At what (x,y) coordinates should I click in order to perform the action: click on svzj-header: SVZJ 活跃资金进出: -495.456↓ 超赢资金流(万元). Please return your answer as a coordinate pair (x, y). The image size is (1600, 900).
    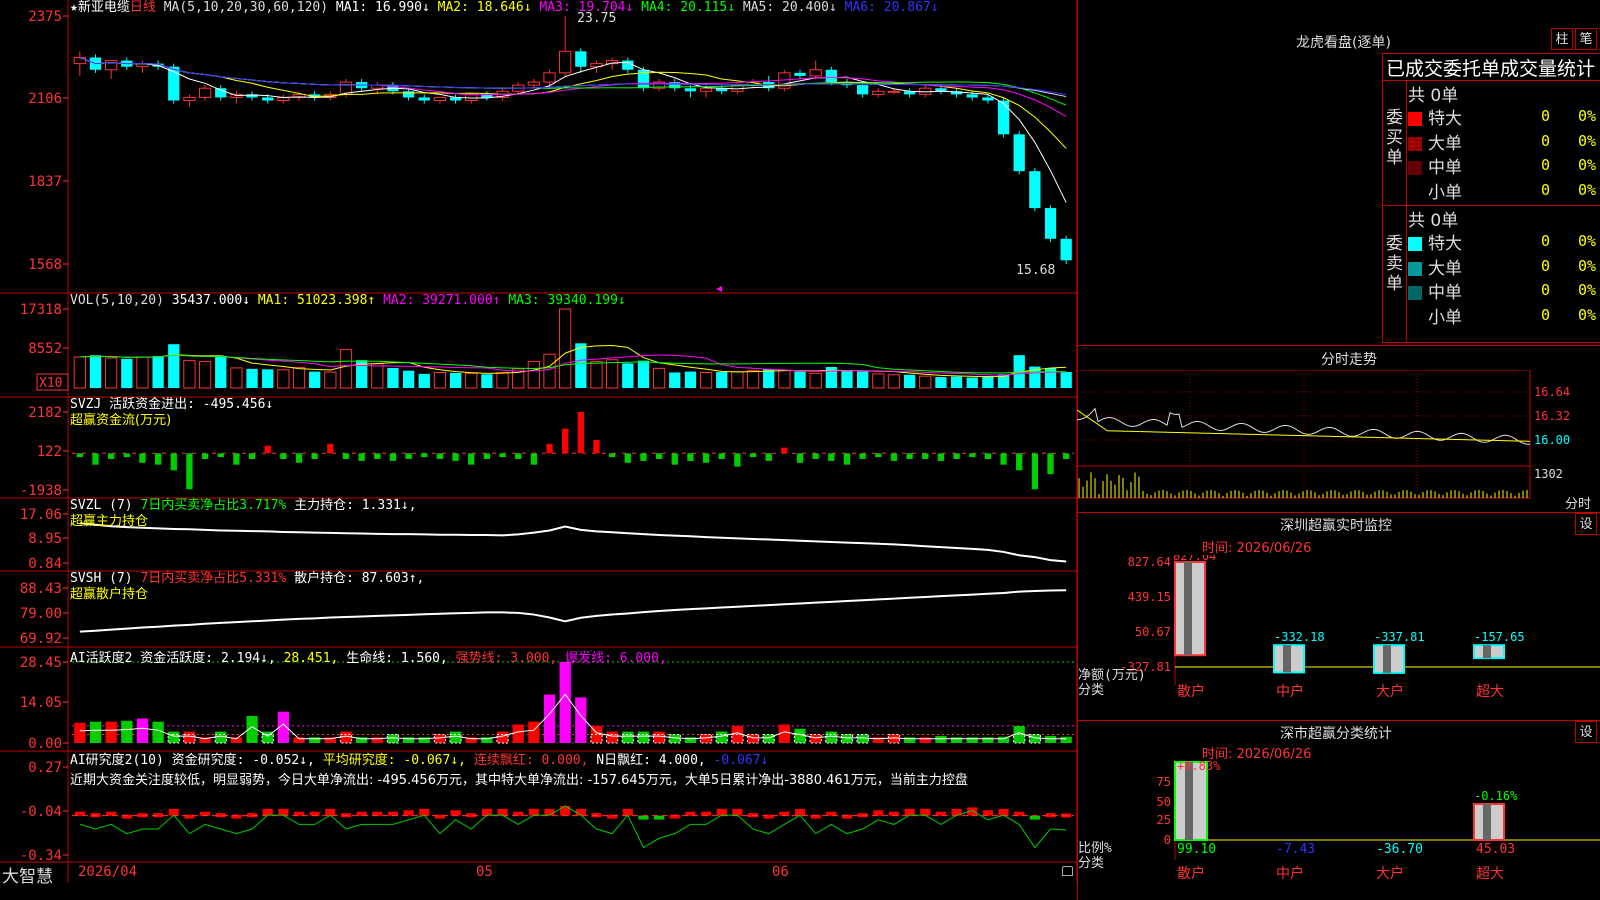
    Looking at the image, I should click on (171, 413).